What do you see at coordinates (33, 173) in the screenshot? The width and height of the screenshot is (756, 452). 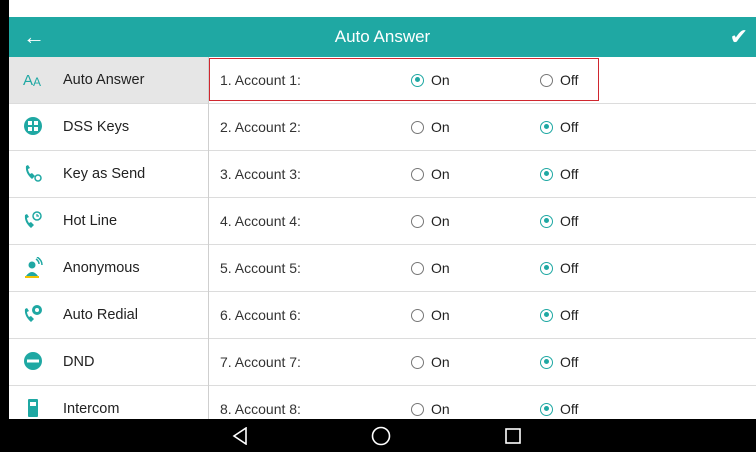 I see `key-as-send-icon` at bounding box center [33, 173].